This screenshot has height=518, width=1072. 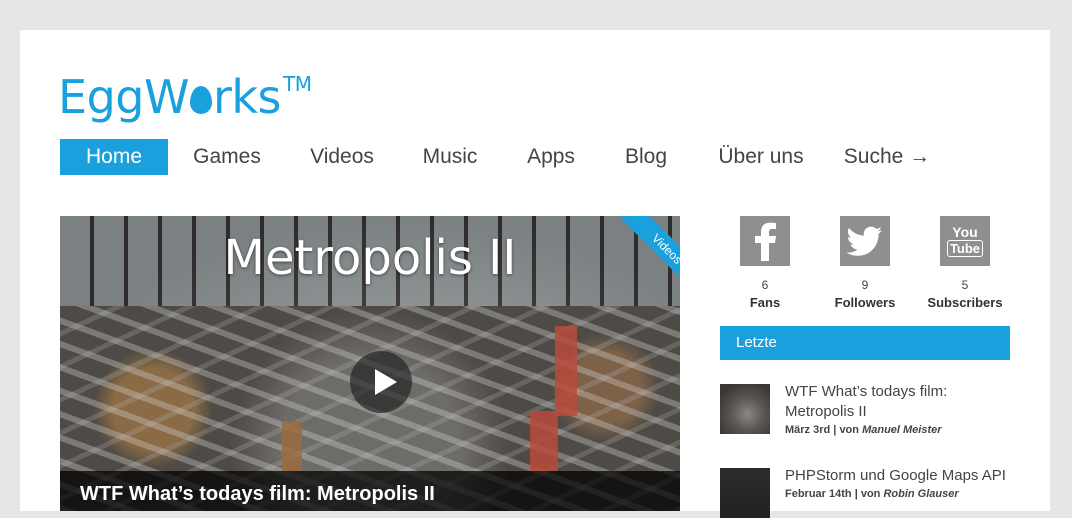 I want to click on youtube-count: 5, so click(x=965, y=285).